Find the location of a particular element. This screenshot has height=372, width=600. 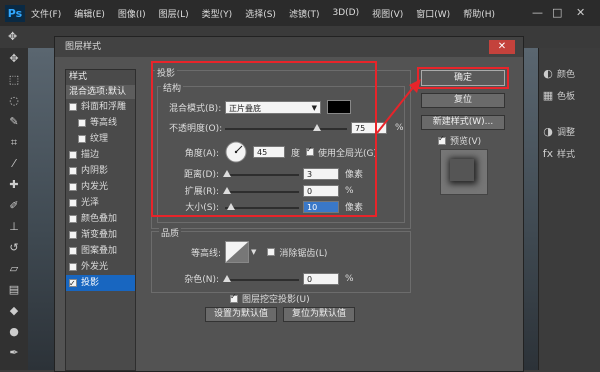

style-item: 内阴影 is located at coordinates (100, 171).